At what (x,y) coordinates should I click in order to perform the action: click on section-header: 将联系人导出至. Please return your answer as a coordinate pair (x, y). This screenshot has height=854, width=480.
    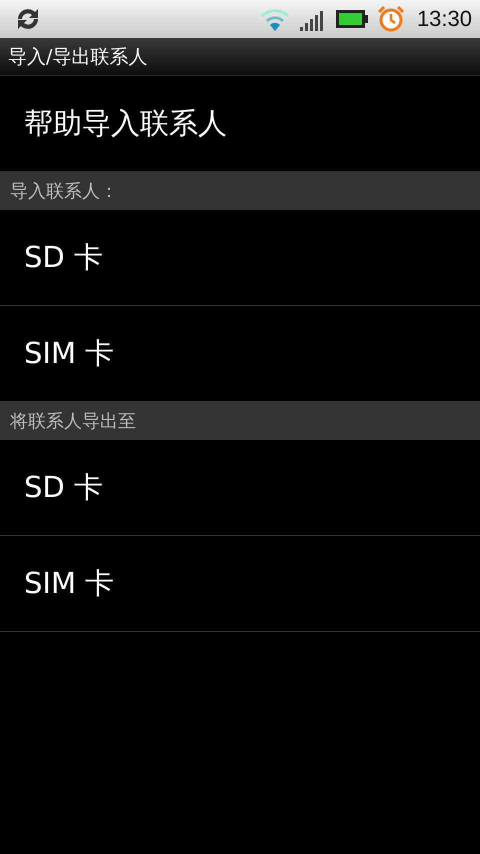
    Looking at the image, I should click on (240, 421).